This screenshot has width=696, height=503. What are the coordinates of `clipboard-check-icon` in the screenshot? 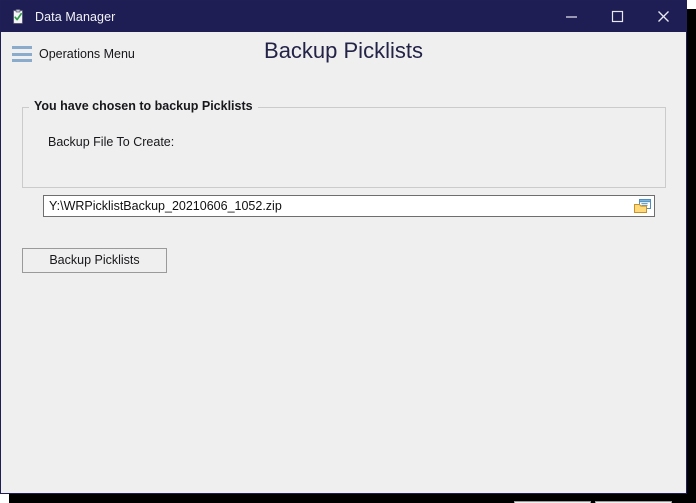 It's located at (18, 16).